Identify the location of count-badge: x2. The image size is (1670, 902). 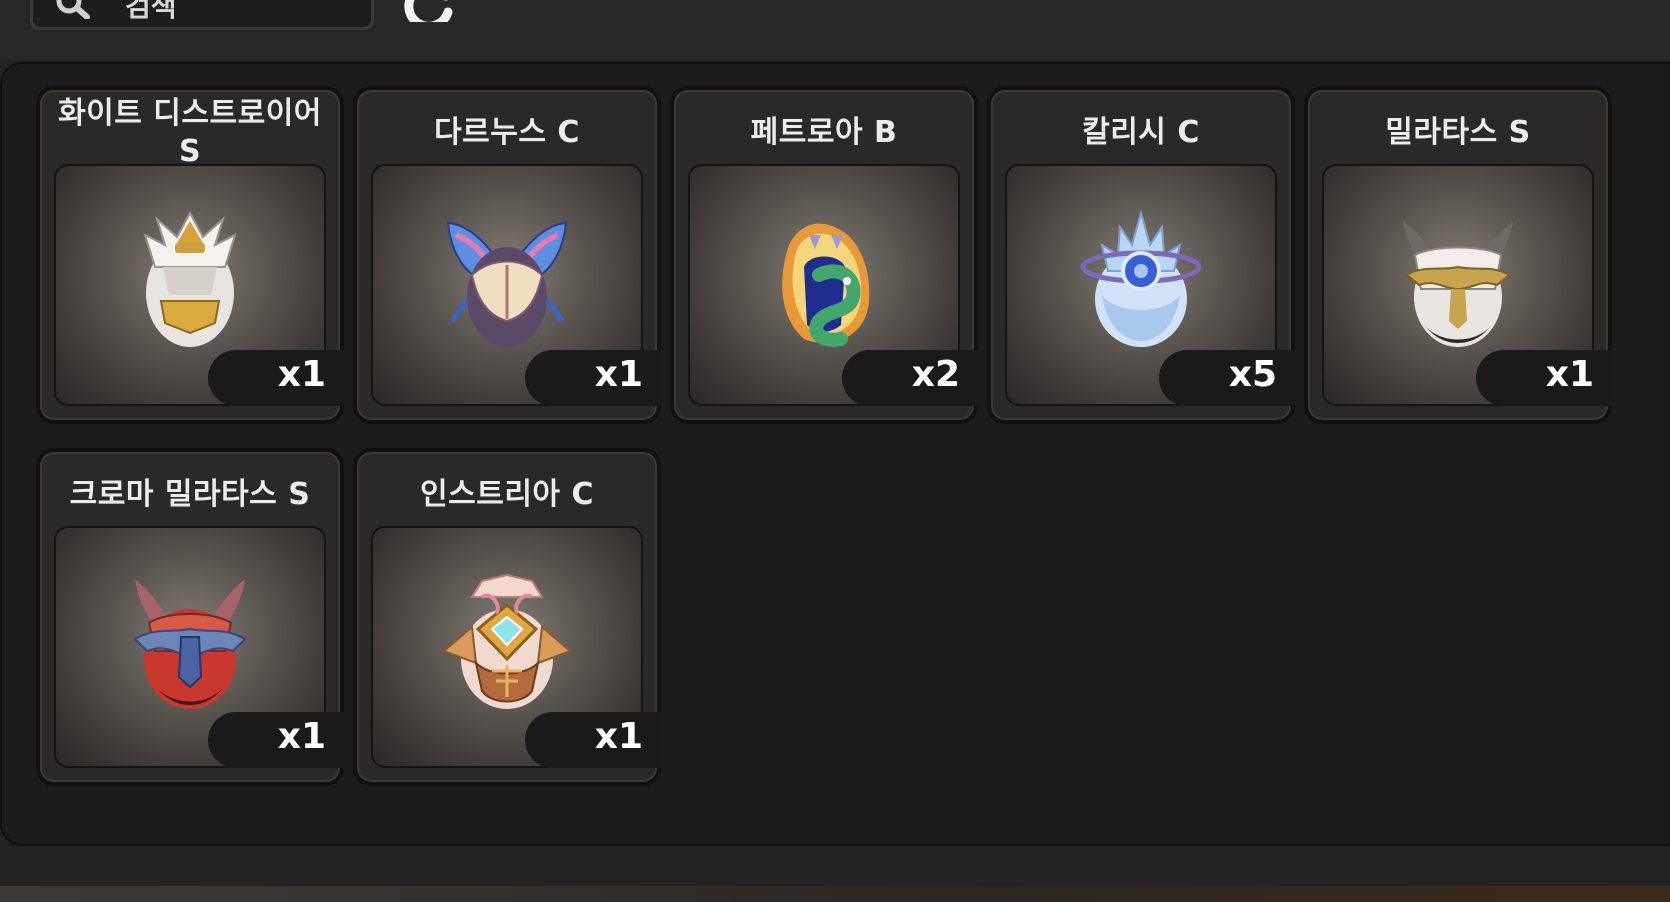
(910, 378).